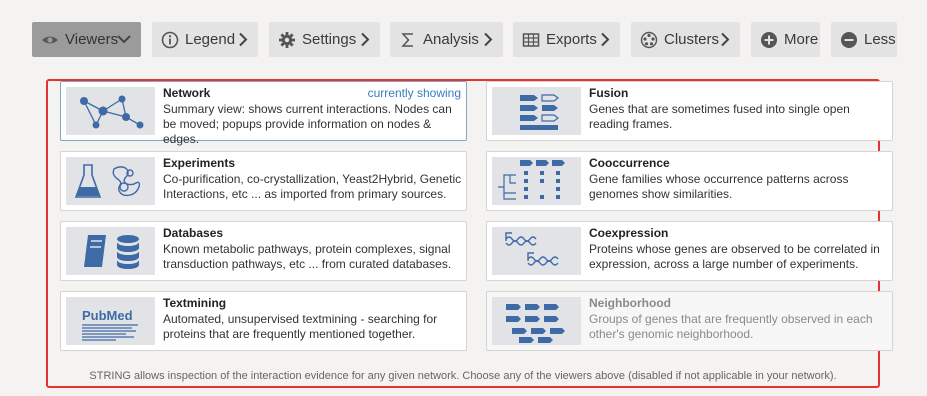 This screenshot has width=927, height=396. Describe the element at coordinates (408, 40) in the screenshot. I see `sigma-icon` at that location.